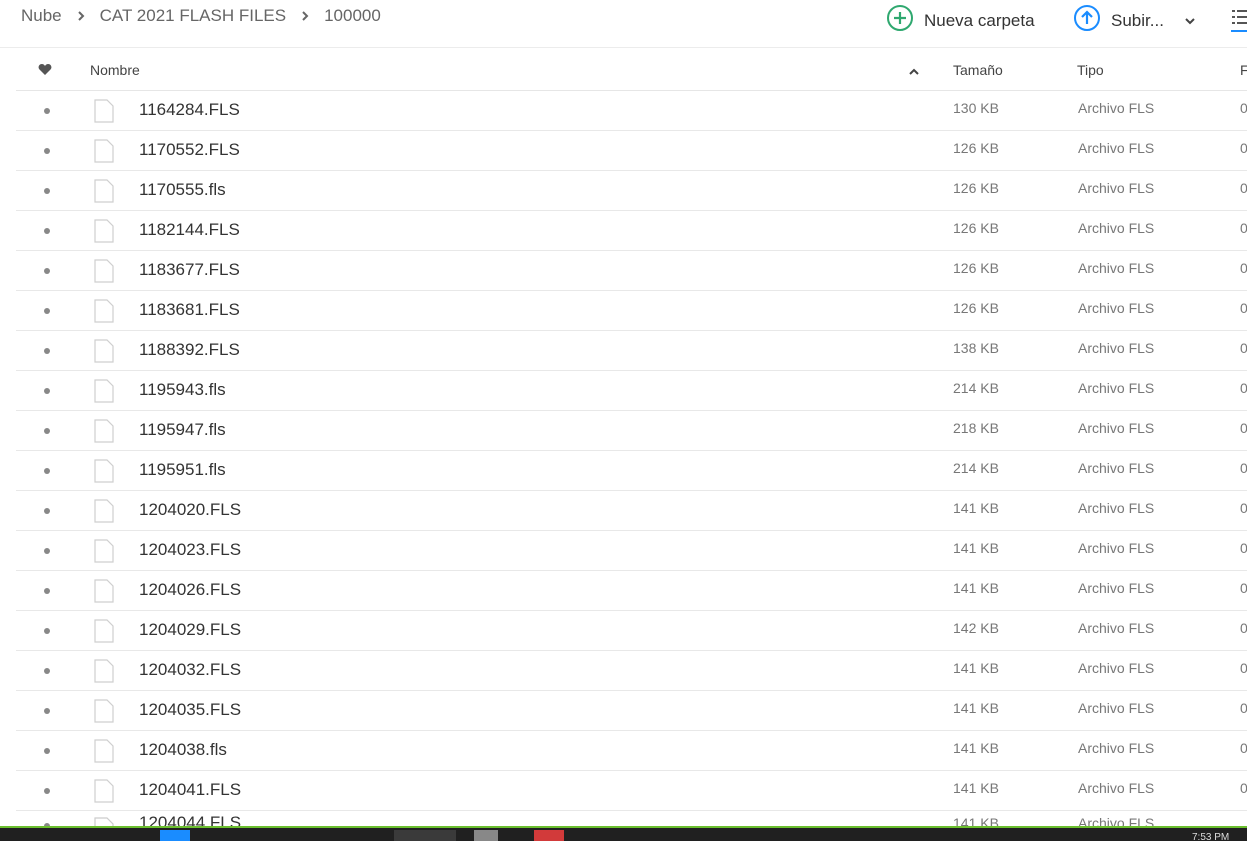  What do you see at coordinates (182, 190) in the screenshot?
I see `file-name: 1170555.fls` at bounding box center [182, 190].